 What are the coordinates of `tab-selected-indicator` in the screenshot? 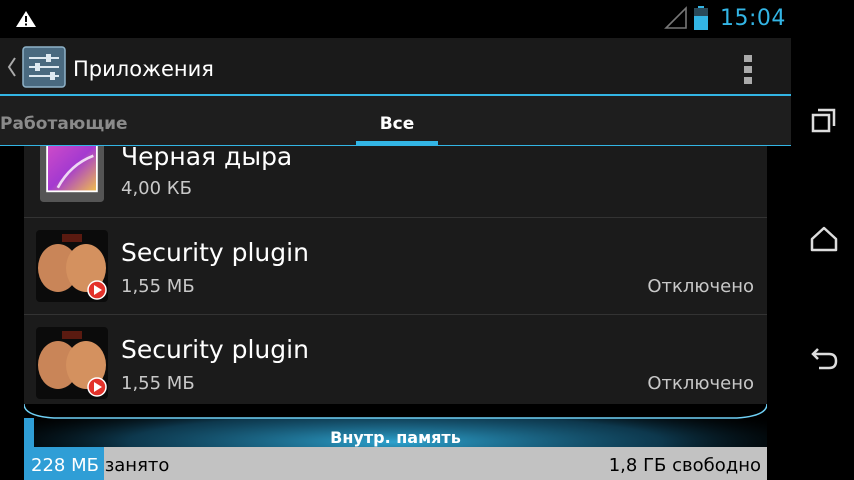 It's located at (397, 143).